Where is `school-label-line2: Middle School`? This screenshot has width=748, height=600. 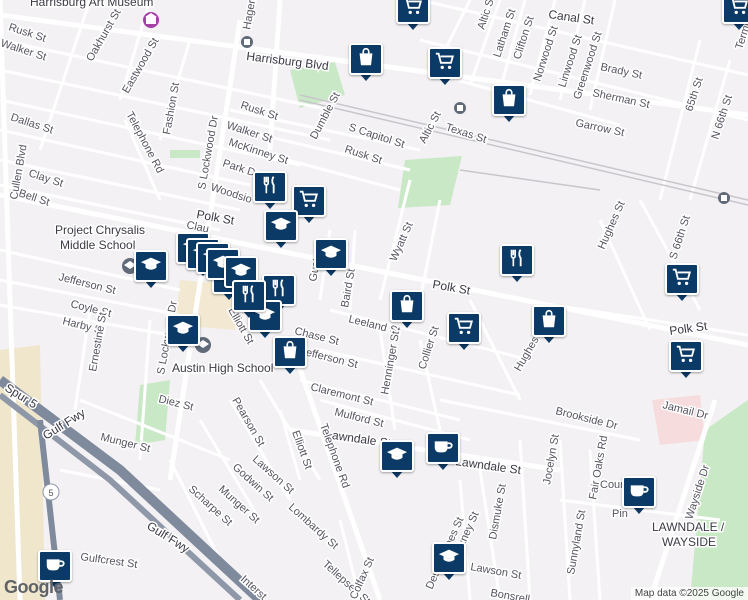 school-label-line2: Middle School is located at coordinates (97, 245).